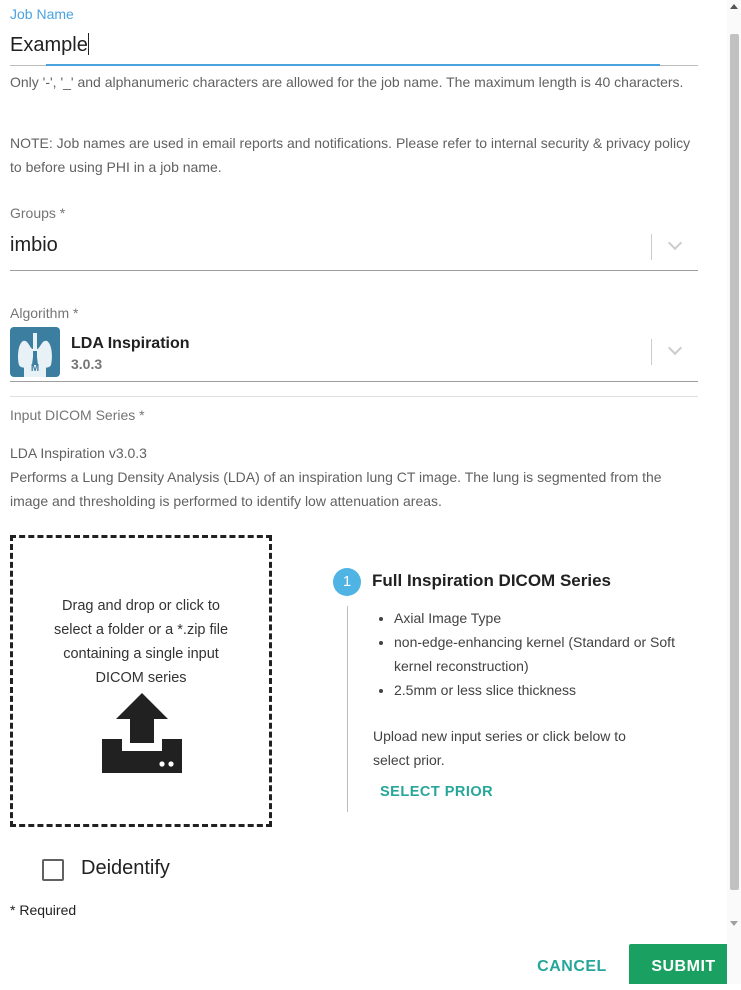 This screenshot has height=990, width=741. I want to click on deidentify-checkbox, so click(53, 870).